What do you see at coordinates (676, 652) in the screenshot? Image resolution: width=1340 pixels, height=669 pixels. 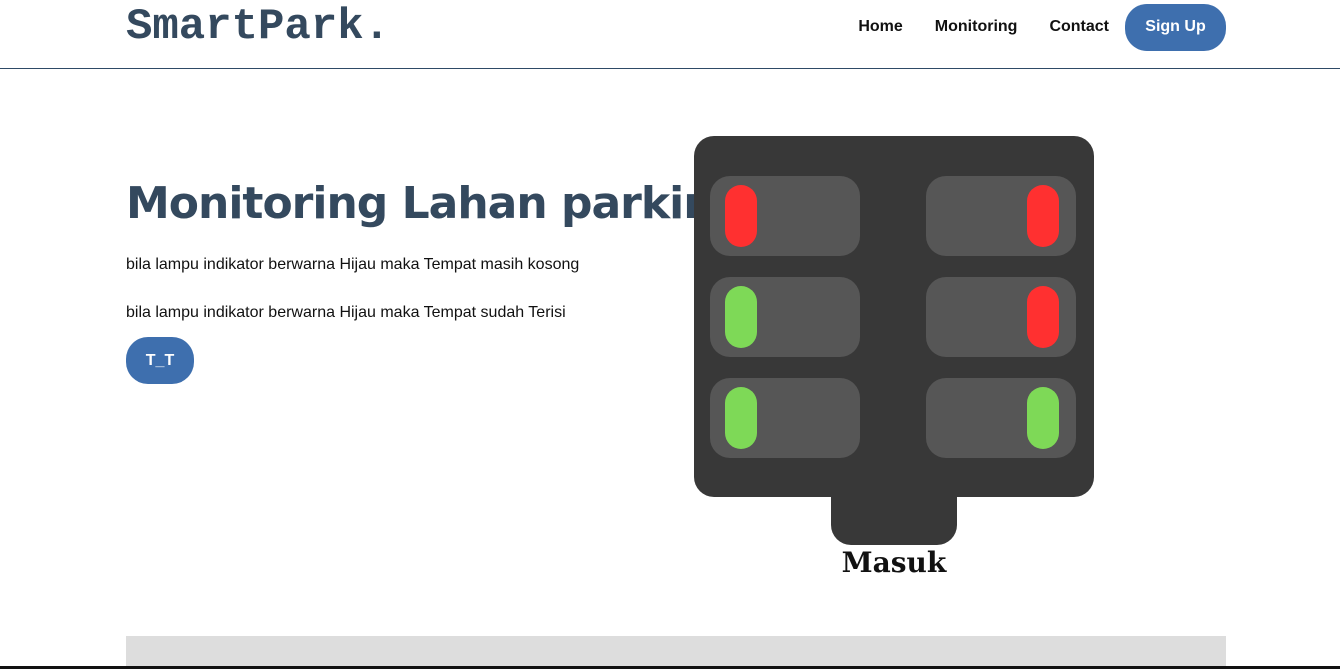 I see `footer-section` at bounding box center [676, 652].